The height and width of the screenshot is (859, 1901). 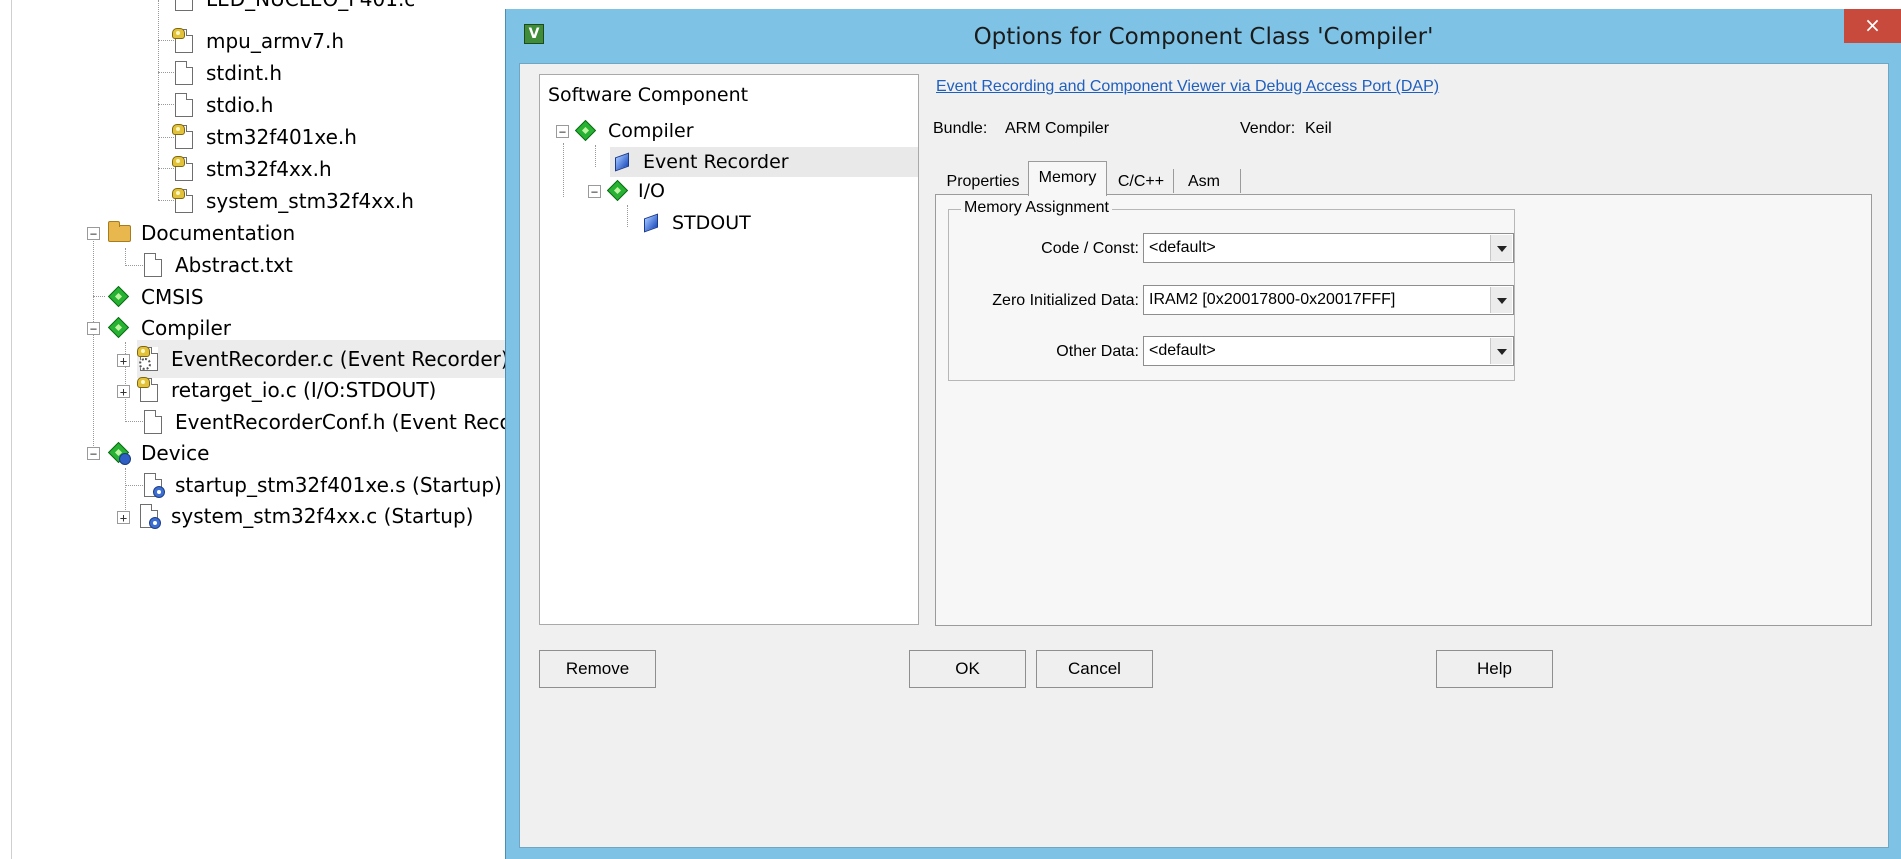 I want to click on other-data-value: <default>, so click(x=1182, y=350).